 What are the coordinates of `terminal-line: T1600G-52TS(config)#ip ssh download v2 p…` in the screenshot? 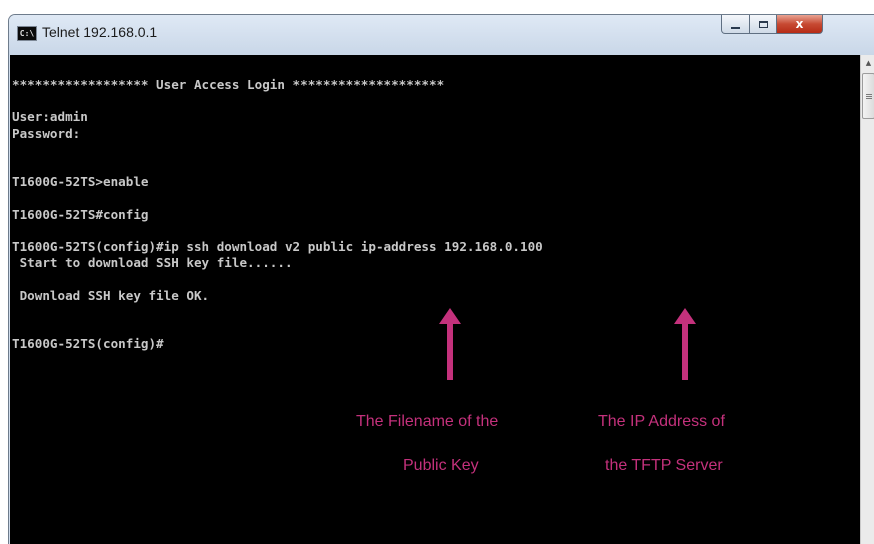 It's located at (277, 247).